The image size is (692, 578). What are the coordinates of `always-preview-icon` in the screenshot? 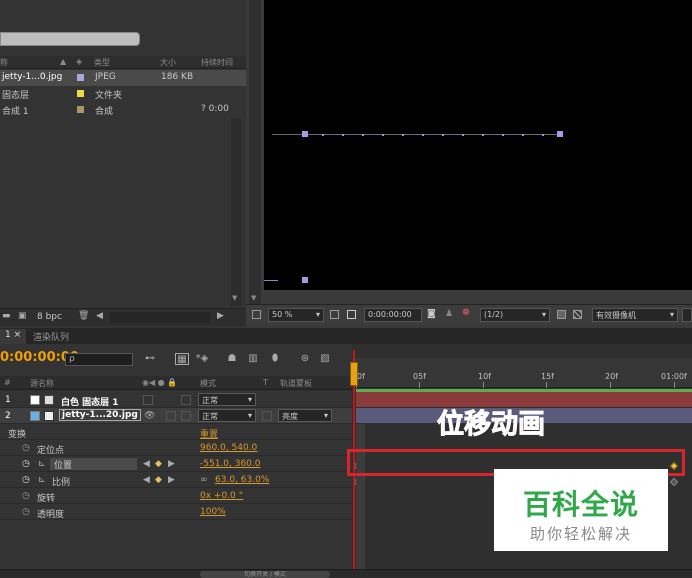 It's located at (256, 314).